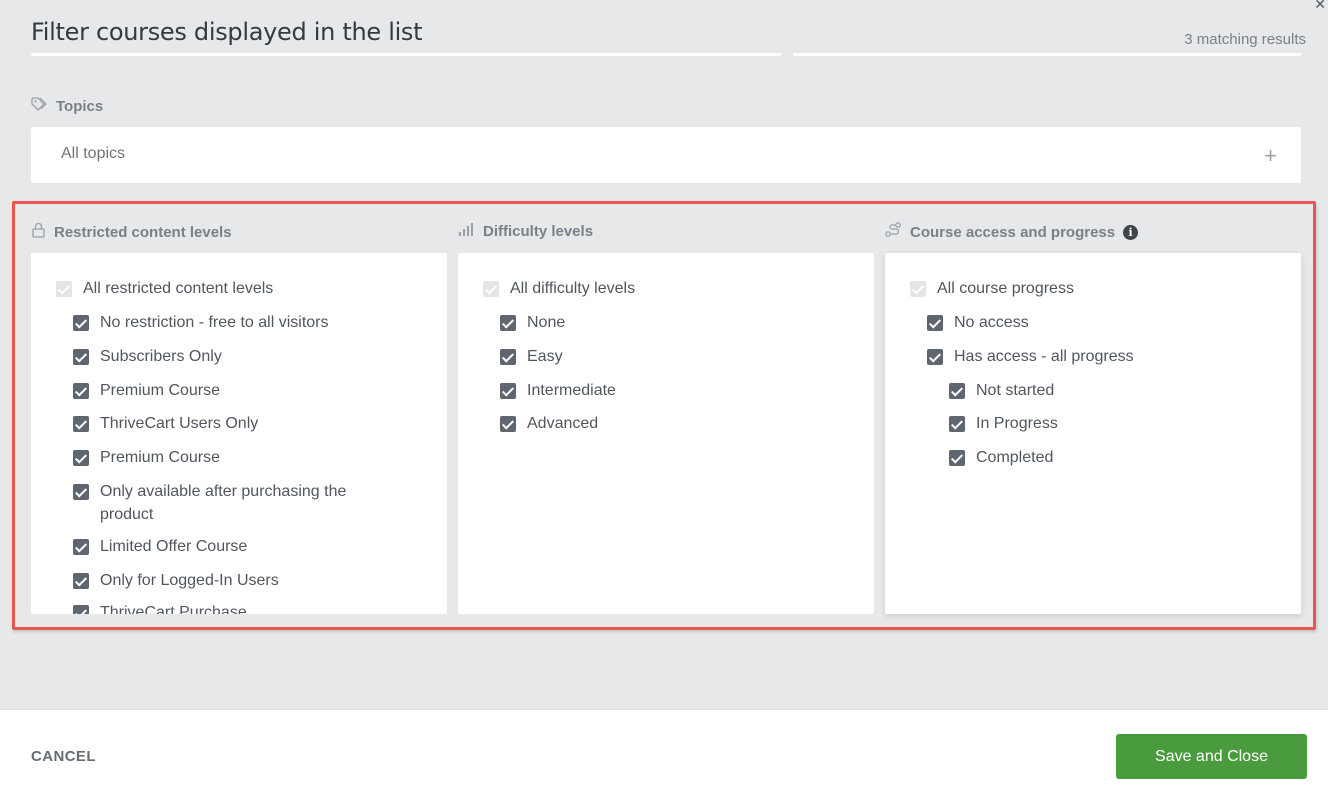  I want to click on progress-suboption: In Progress, so click(1003, 423).